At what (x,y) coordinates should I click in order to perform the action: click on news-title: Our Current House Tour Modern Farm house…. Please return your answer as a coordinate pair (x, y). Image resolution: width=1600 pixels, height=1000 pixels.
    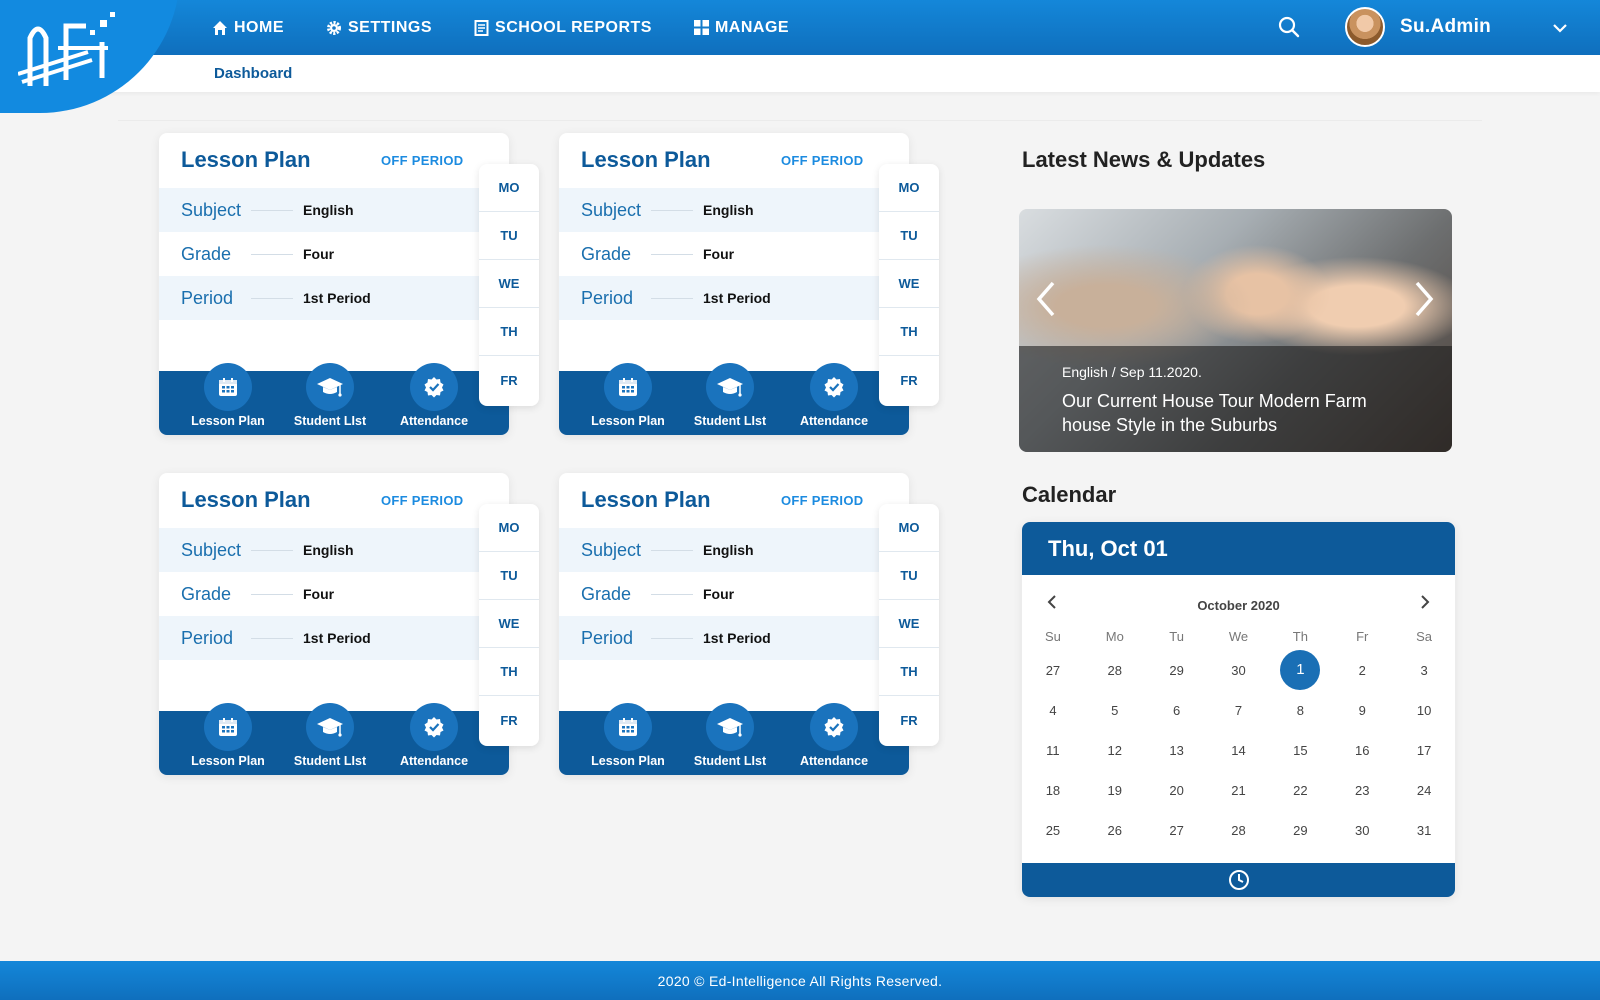
    Looking at the image, I should click on (1237, 413).